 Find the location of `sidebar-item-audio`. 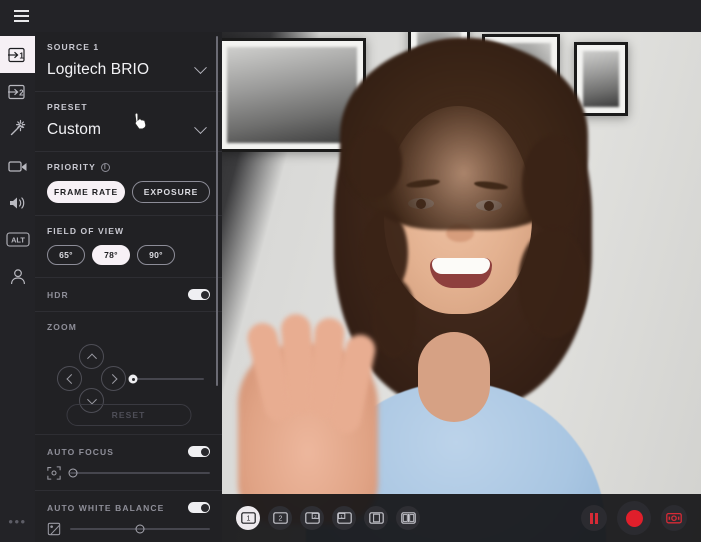

sidebar-item-audio is located at coordinates (17, 202).